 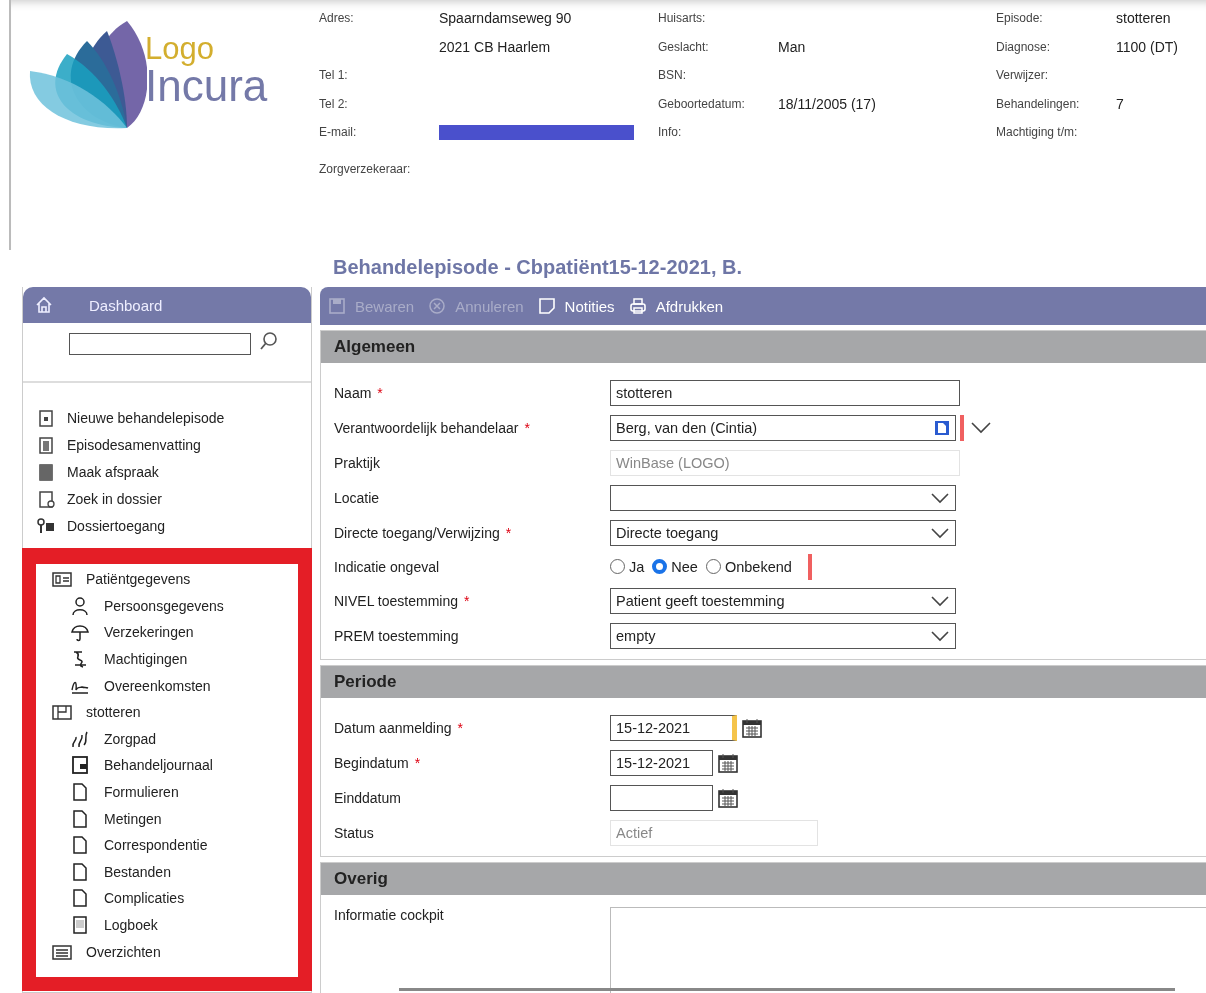 I want to click on tree-item: Correspondentie, so click(x=156, y=845).